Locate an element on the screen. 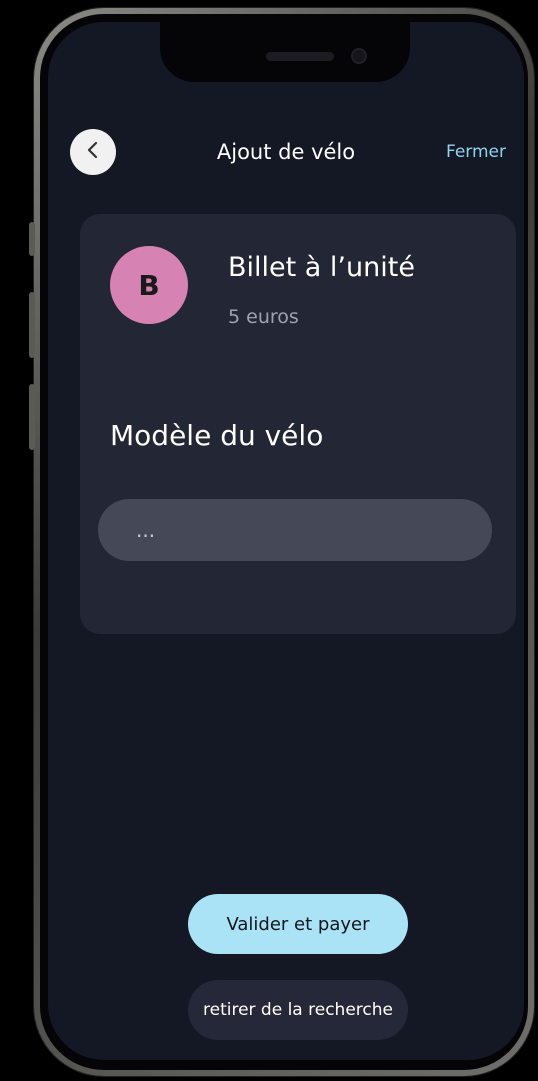  volume-up-button is located at coordinates (32, 325).